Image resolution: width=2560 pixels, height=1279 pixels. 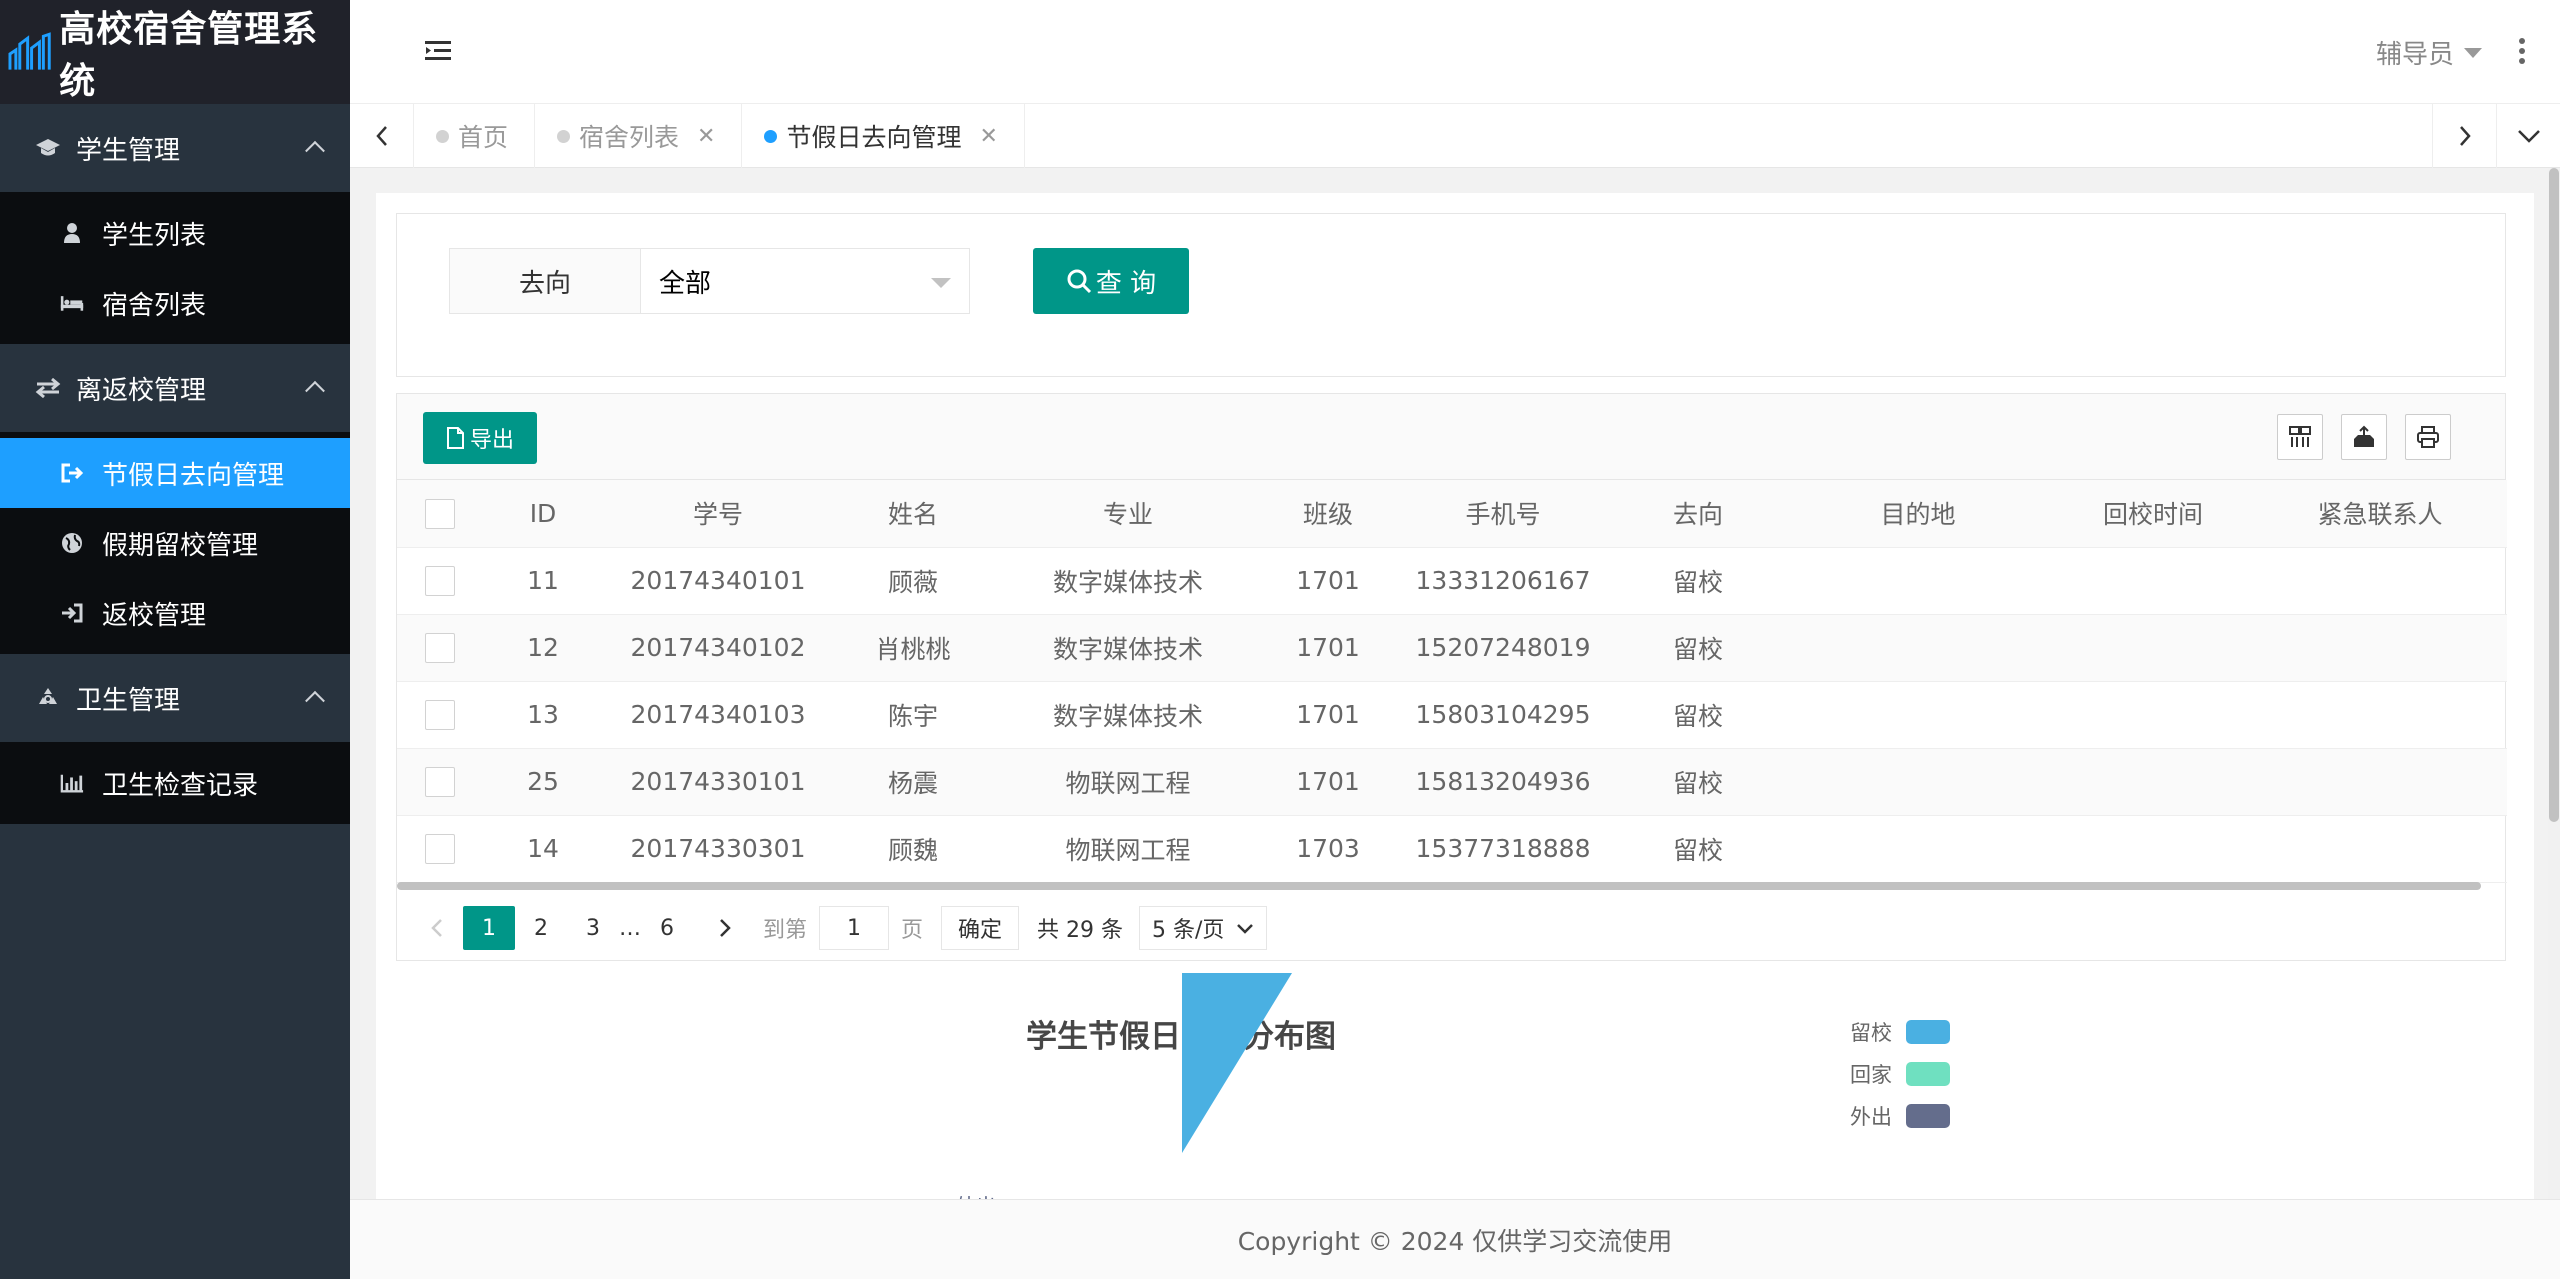 What do you see at coordinates (805, 281) in the screenshot?
I see `whereabouts-select: 全部` at bounding box center [805, 281].